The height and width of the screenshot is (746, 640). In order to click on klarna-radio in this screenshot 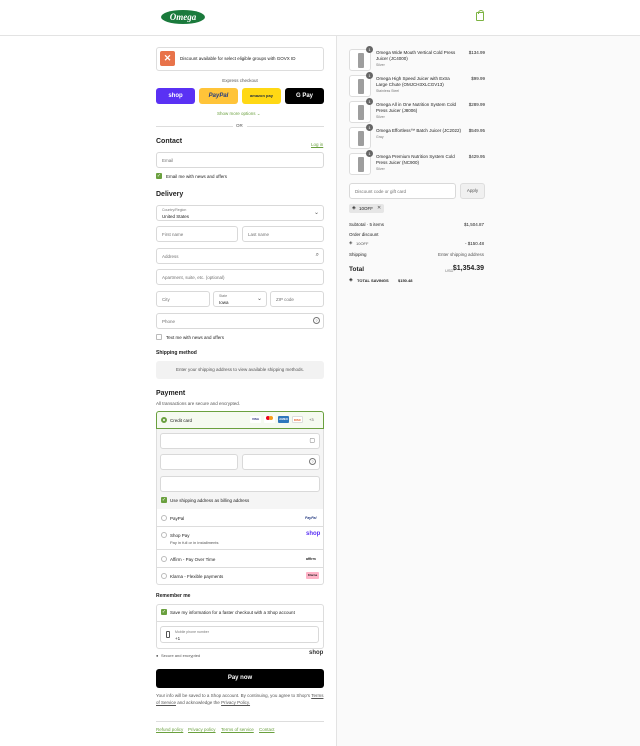, I will do `click(164, 576)`.